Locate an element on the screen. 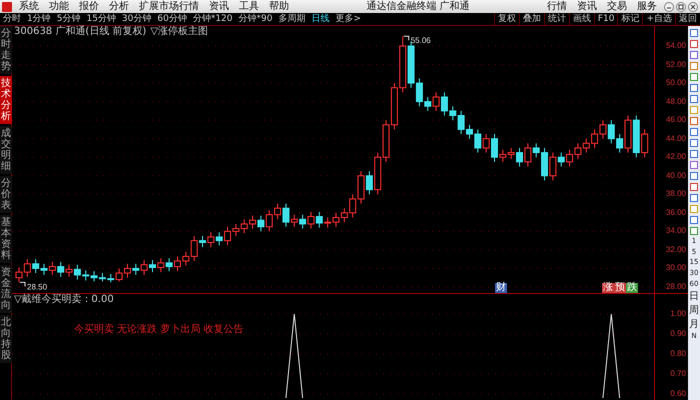 This screenshot has height=400, width=700. indicator-axis-label: 0.60 is located at coordinates (678, 394).